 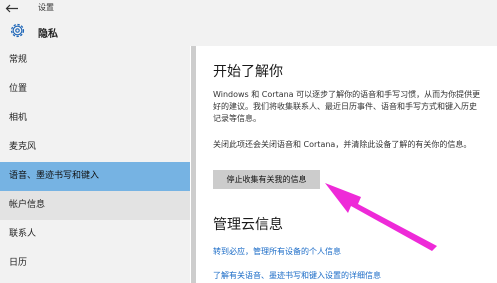 I want to click on sidebar-item-microphone: 麦克风, so click(x=95, y=147).